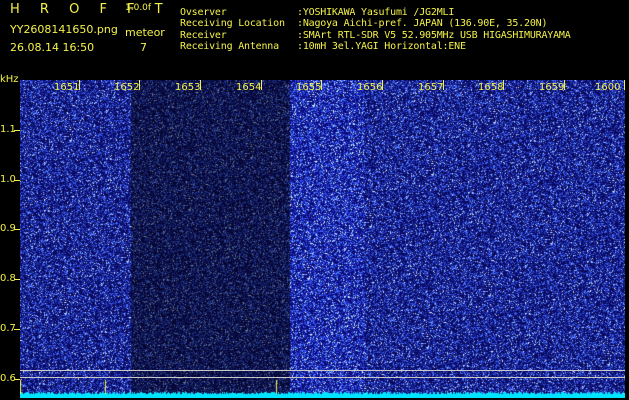 This screenshot has width=629, height=400. I want to click on x-tick-label: 1651, so click(67, 87).